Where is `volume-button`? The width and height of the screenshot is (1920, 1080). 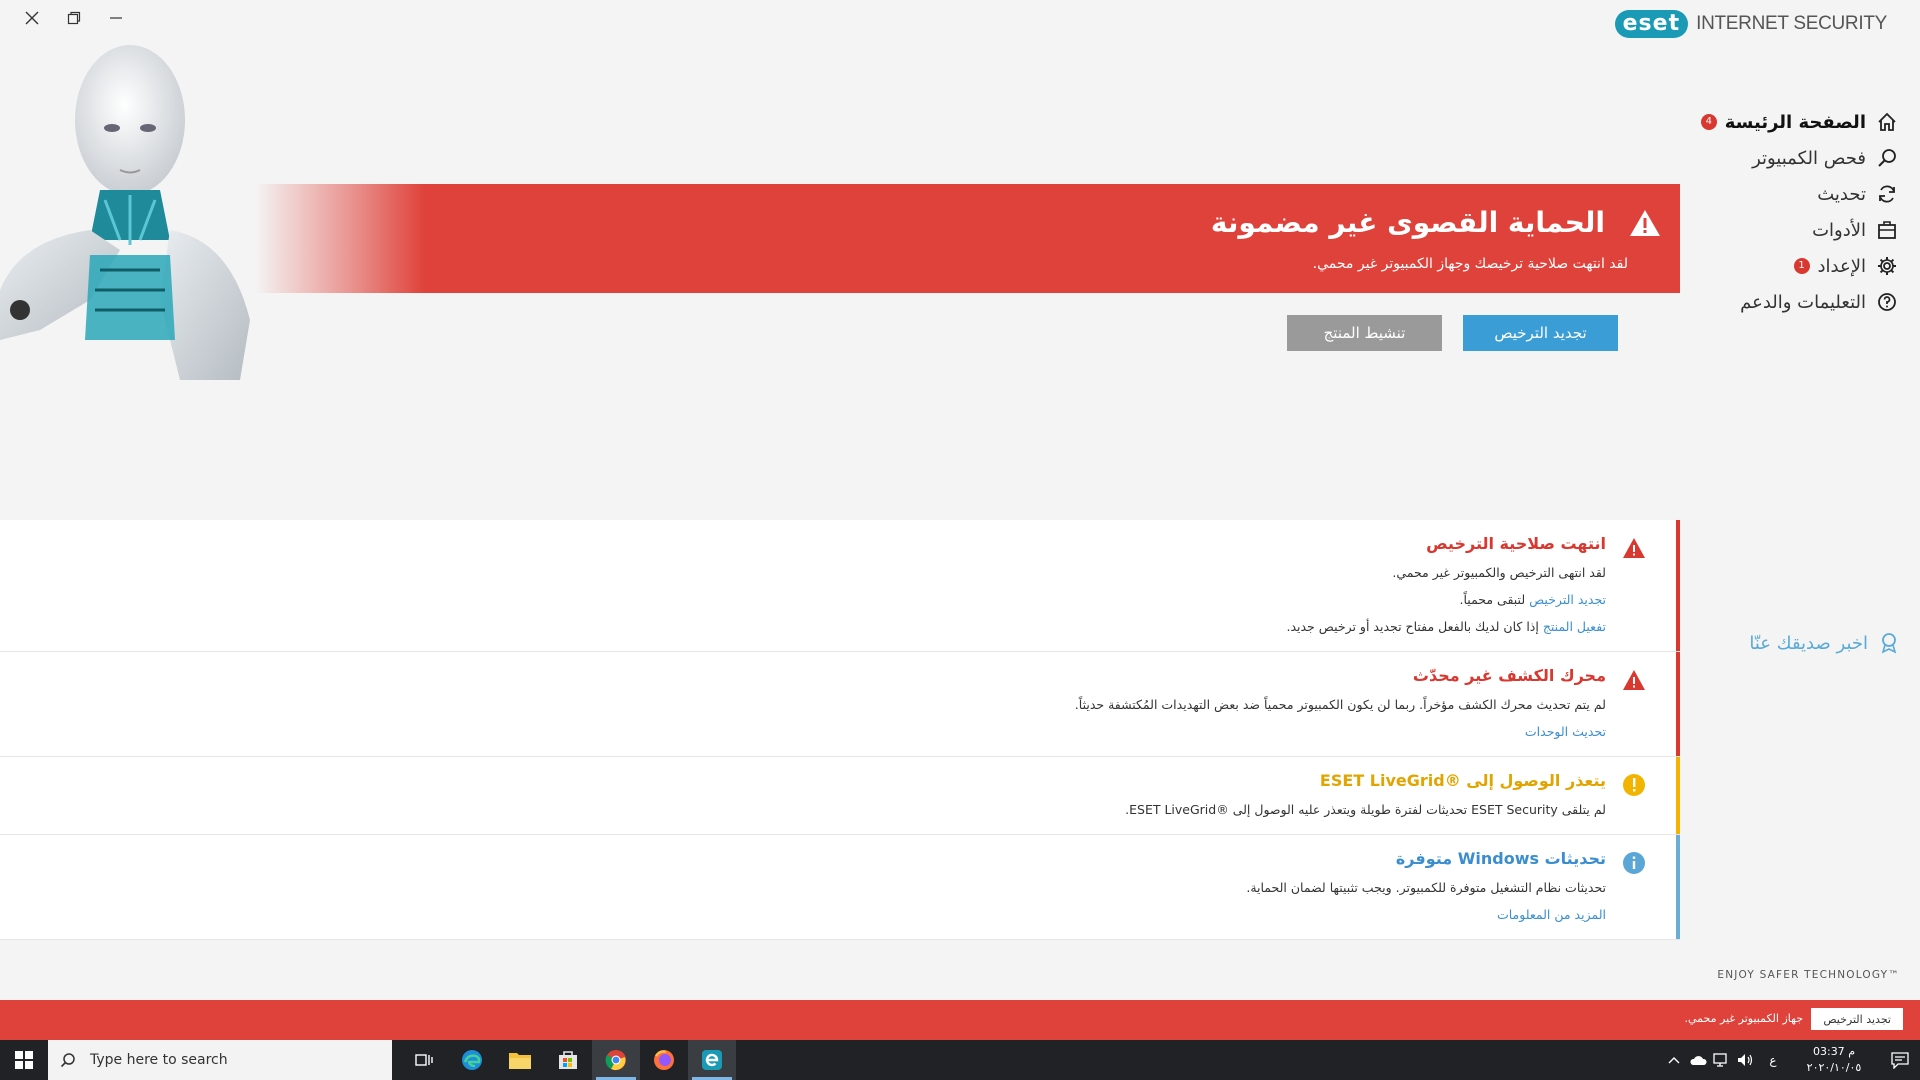 volume-button is located at coordinates (1746, 1060).